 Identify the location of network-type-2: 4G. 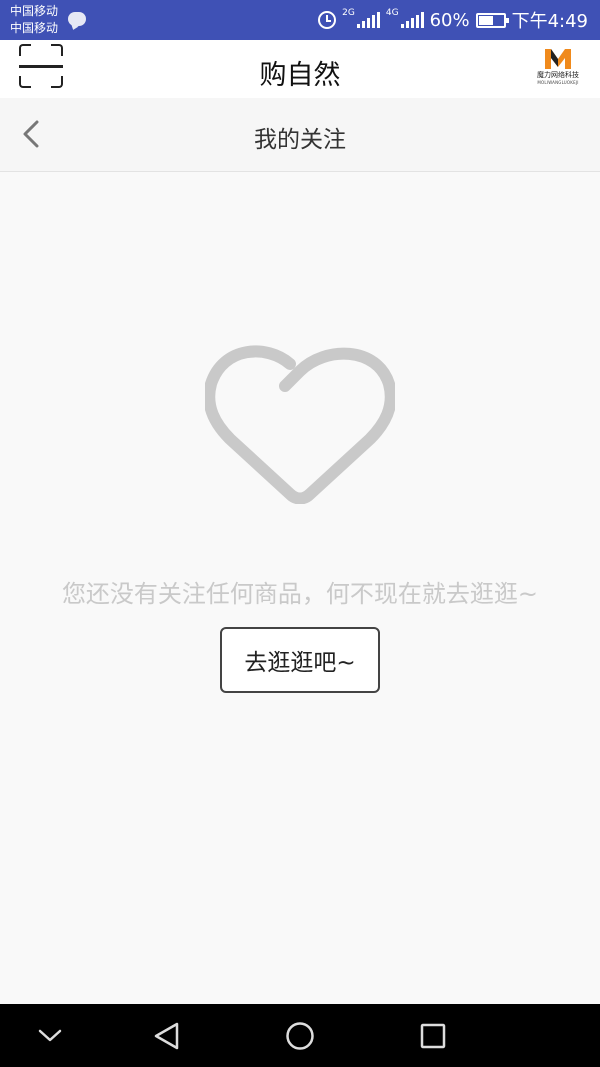
(392, 13).